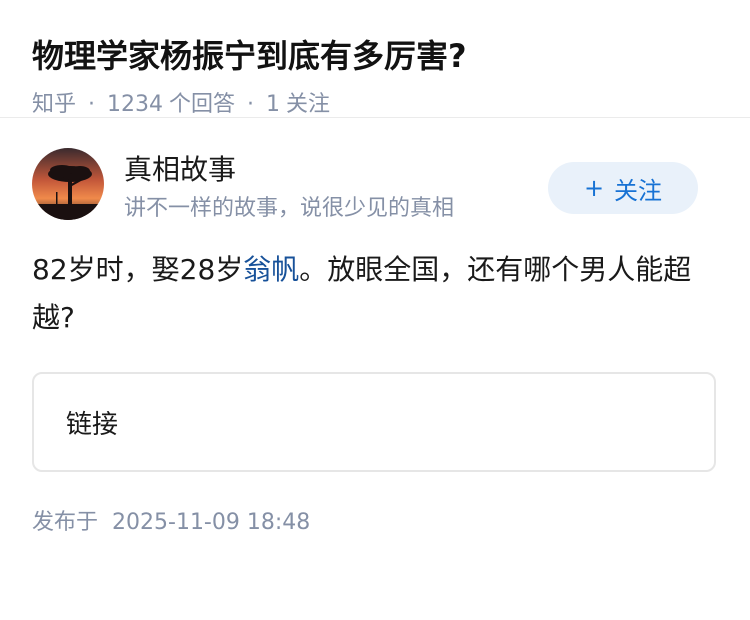  I want to click on follow-button: + 关注, so click(623, 188).